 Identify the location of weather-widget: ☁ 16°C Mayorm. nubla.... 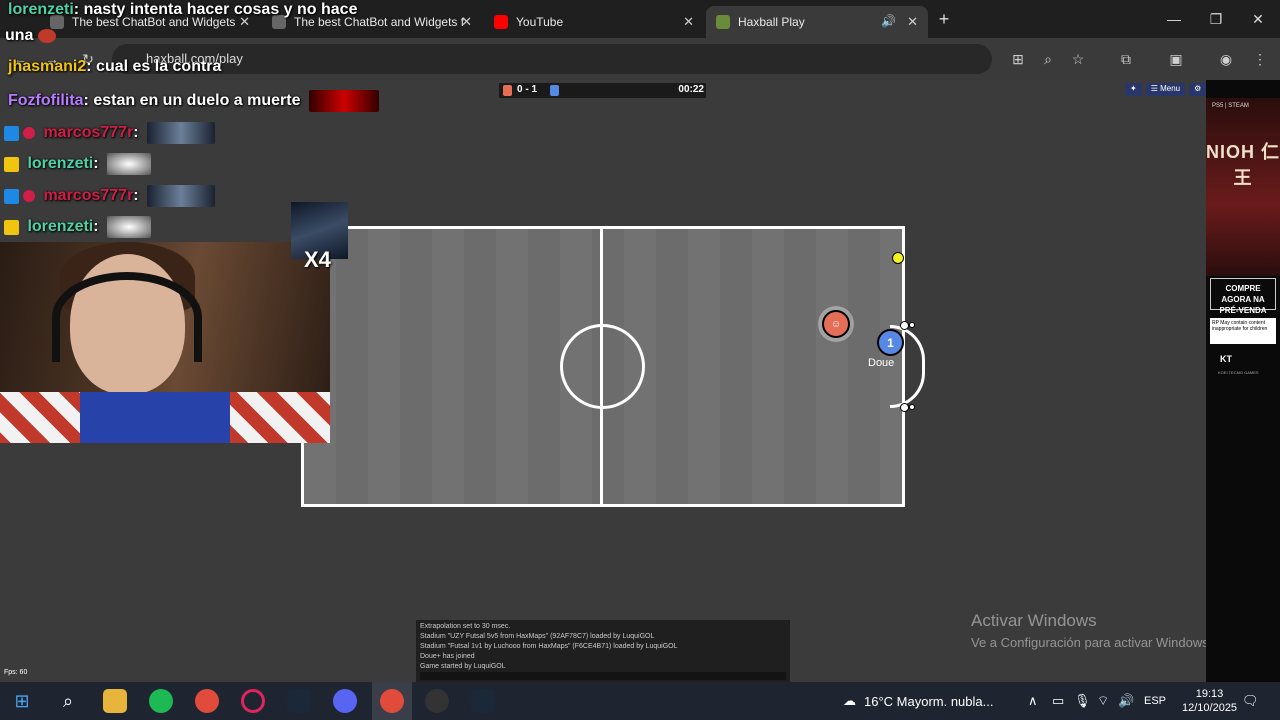
(918, 701).